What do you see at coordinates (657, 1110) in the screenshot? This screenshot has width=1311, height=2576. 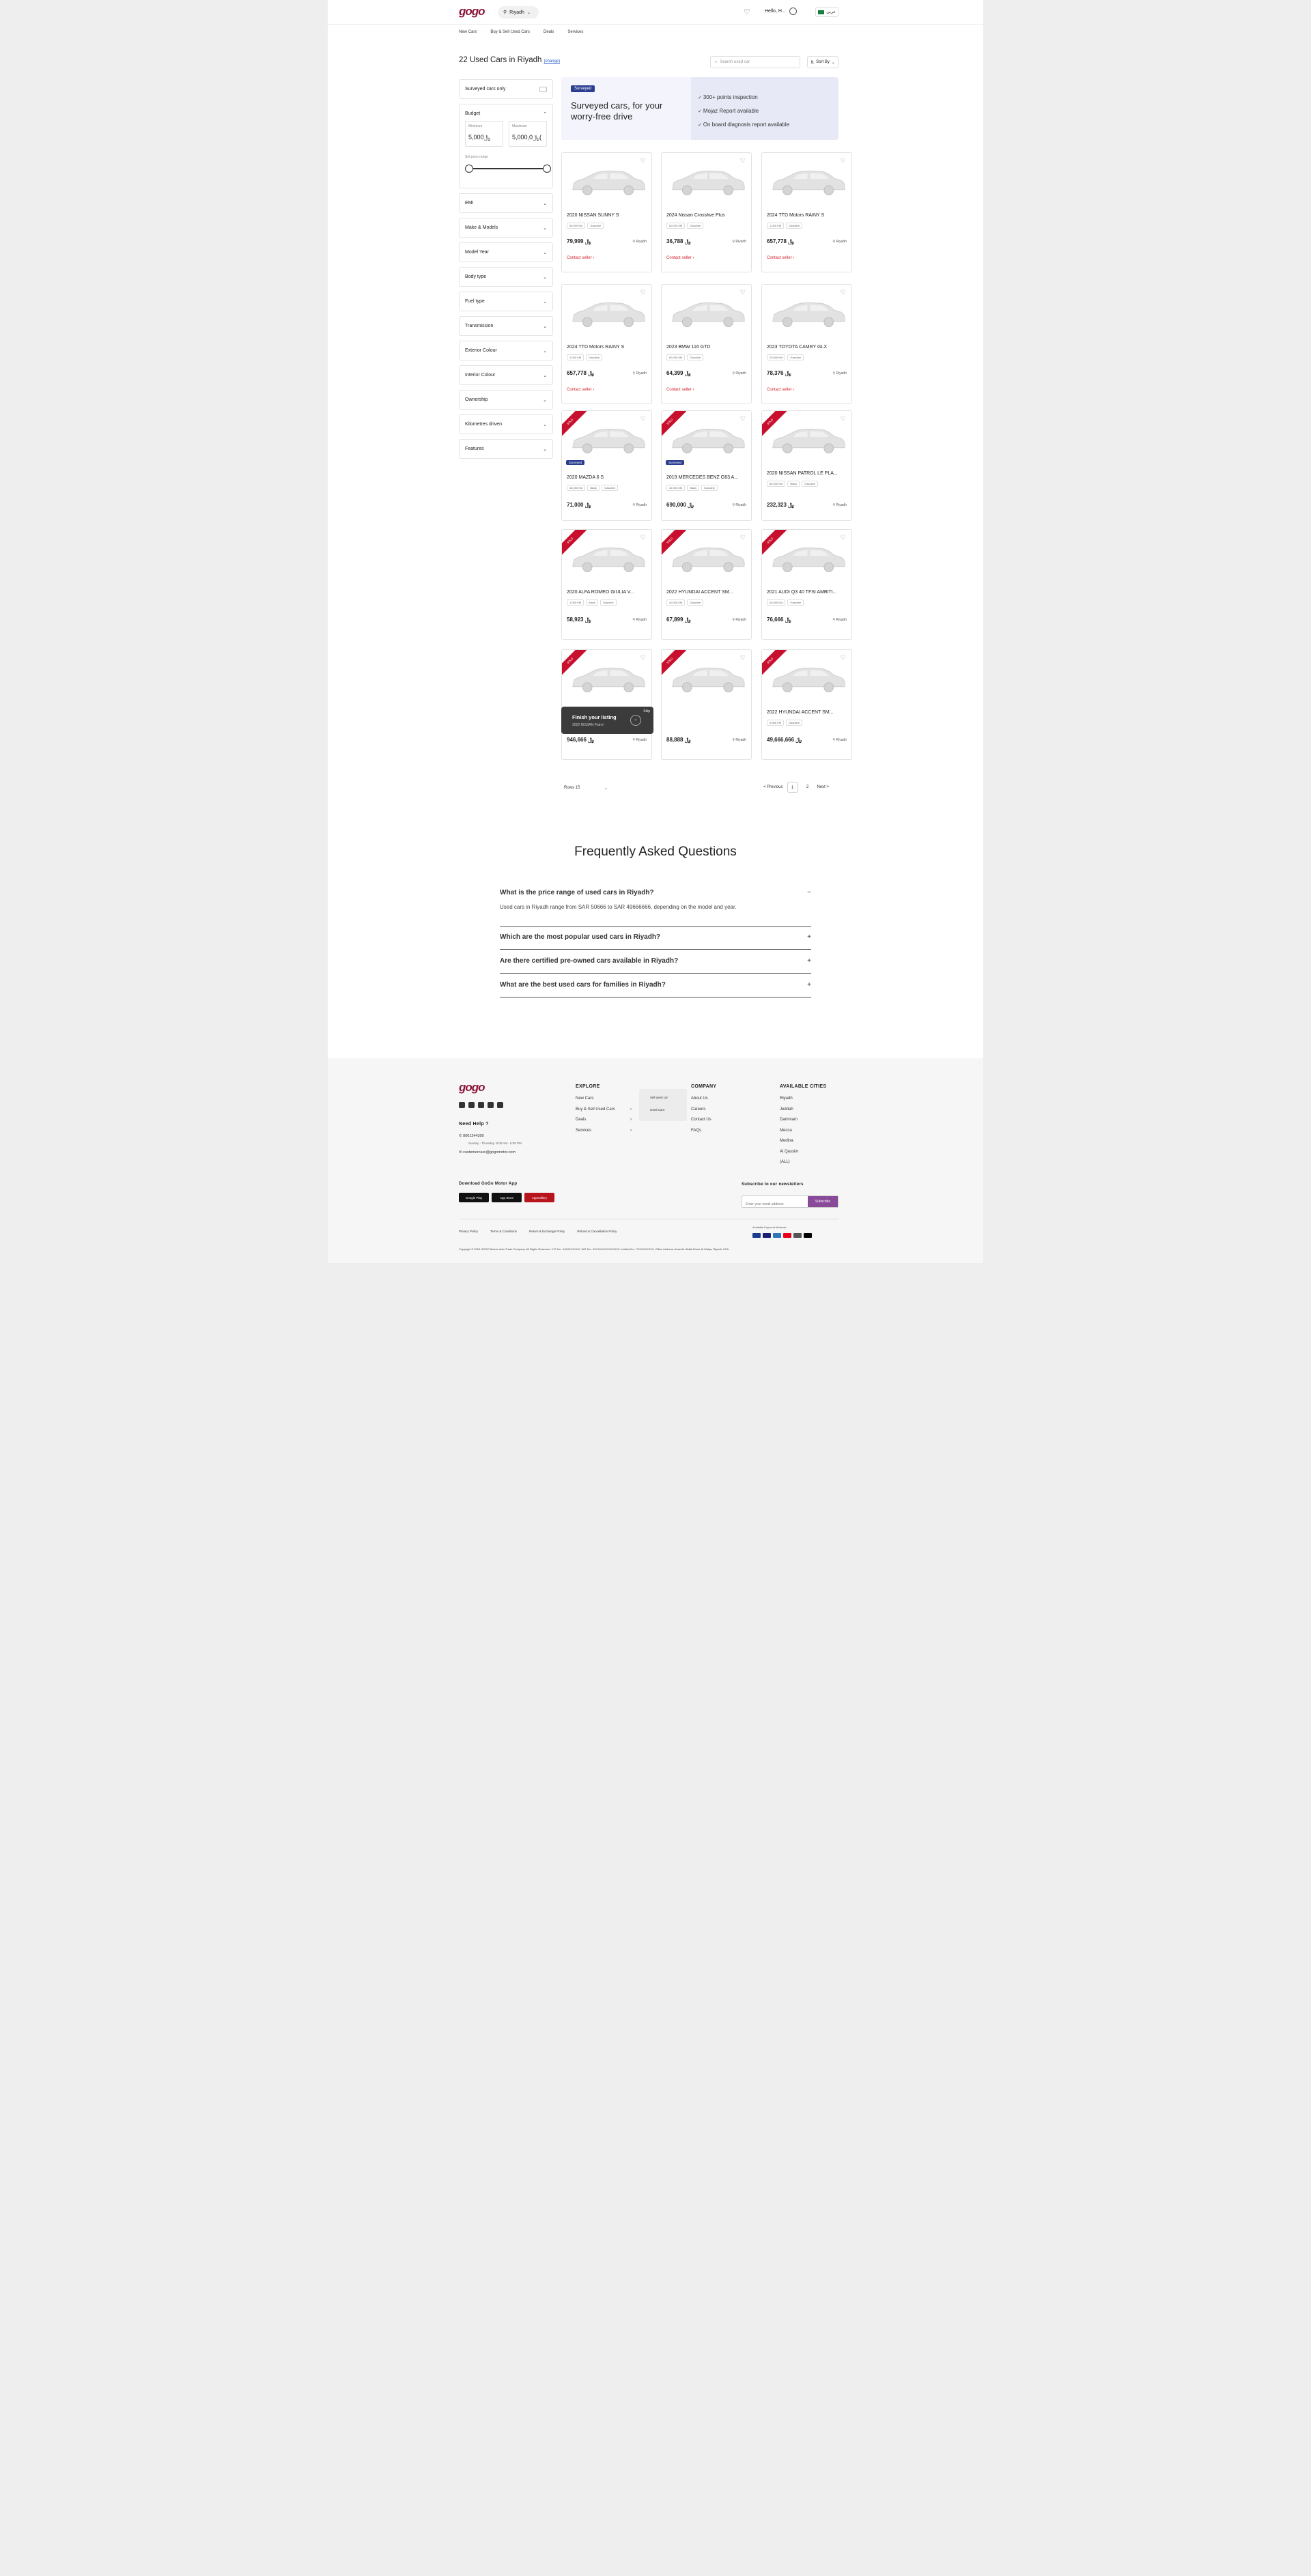 I see `submenu-used-cars: Used Cars` at bounding box center [657, 1110].